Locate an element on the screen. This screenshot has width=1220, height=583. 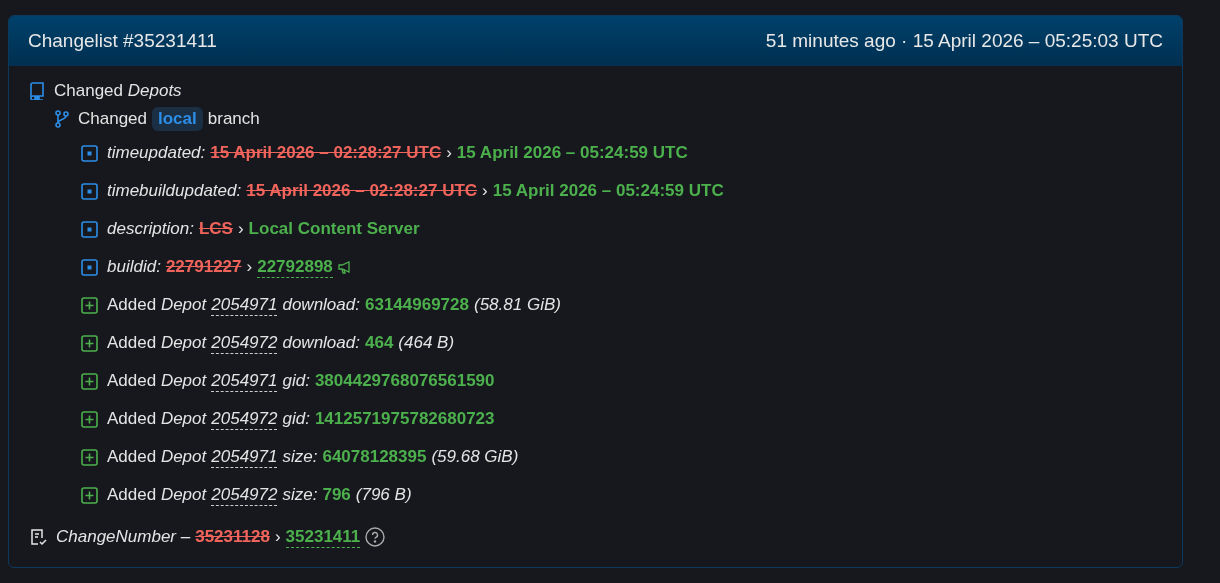
branch-name: local is located at coordinates (177, 119).